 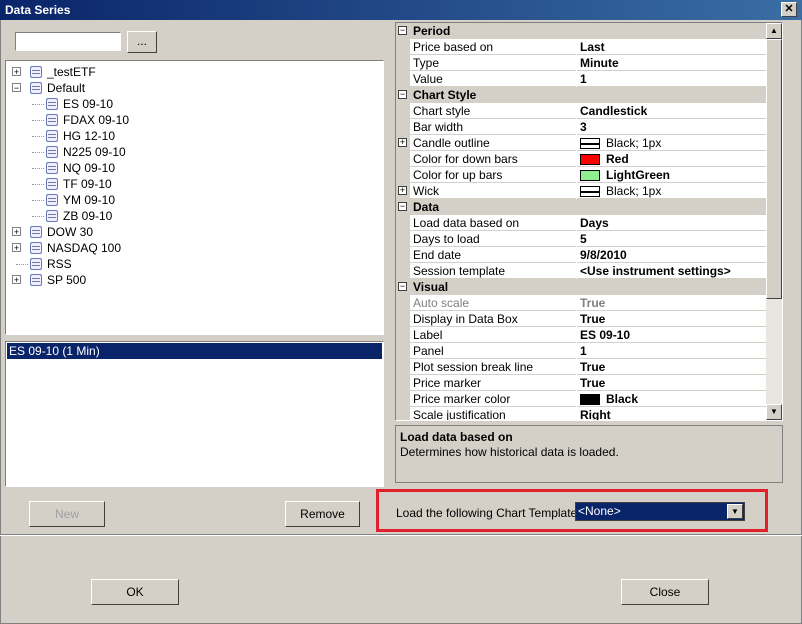 What do you see at coordinates (671, 255) in the screenshot?
I see `property-value: 9/8/2010` at bounding box center [671, 255].